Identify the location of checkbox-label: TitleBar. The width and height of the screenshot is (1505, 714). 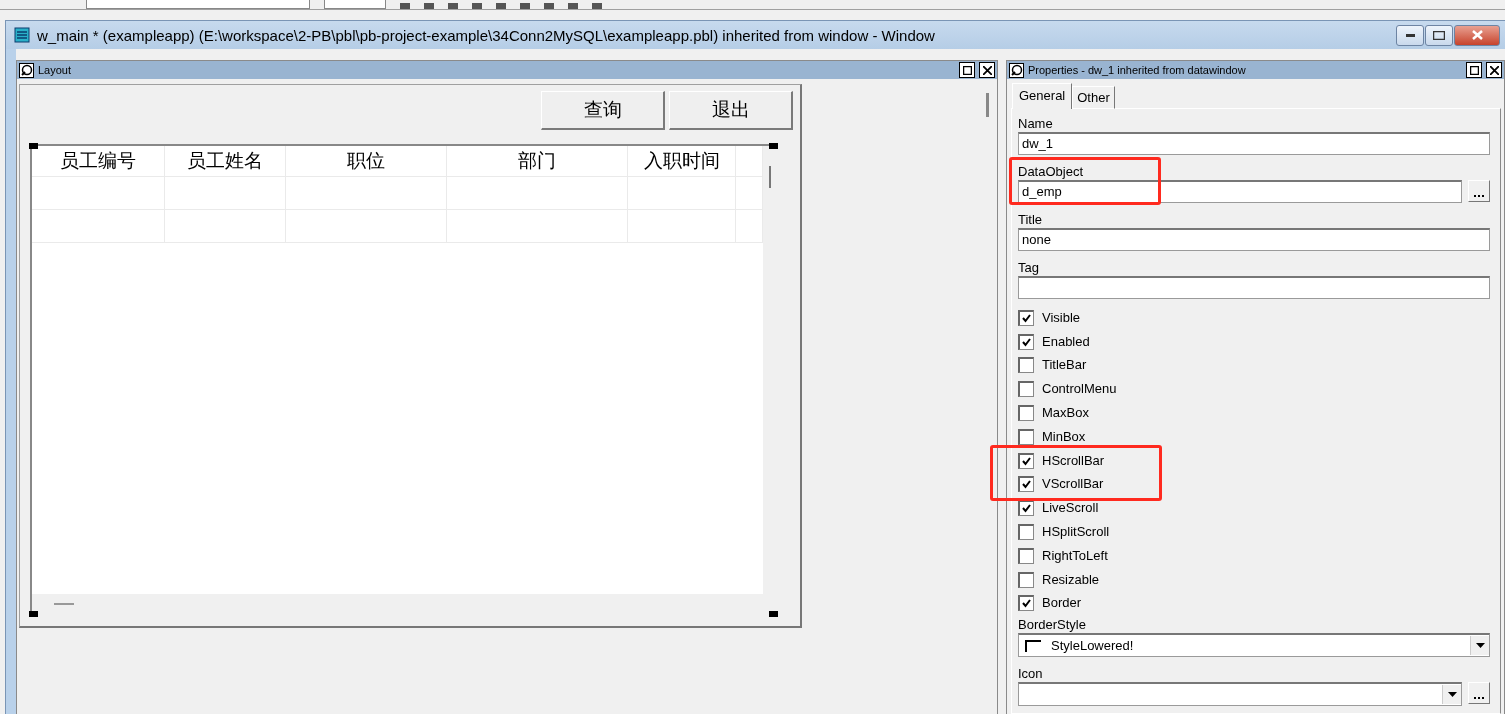
(1064, 365).